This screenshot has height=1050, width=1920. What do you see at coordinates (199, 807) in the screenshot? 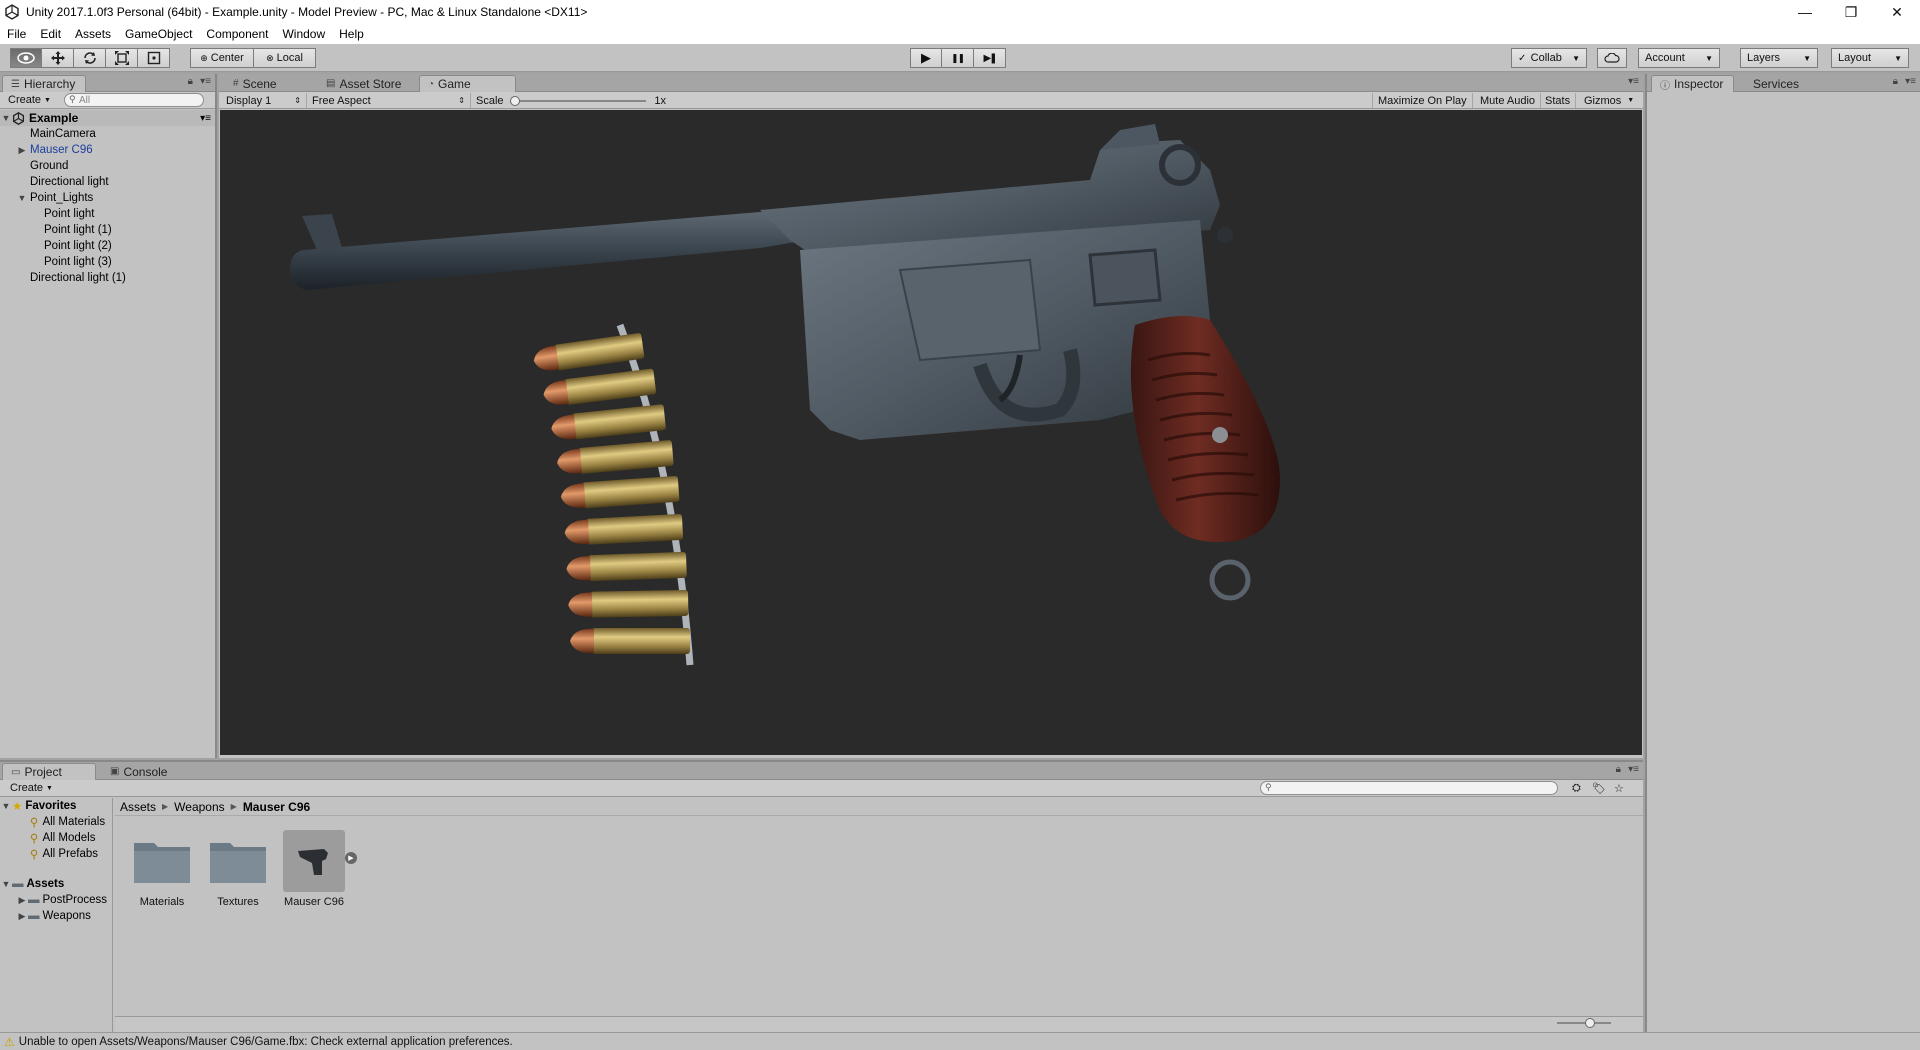
I see `breadcrumb-item: Weapons` at bounding box center [199, 807].